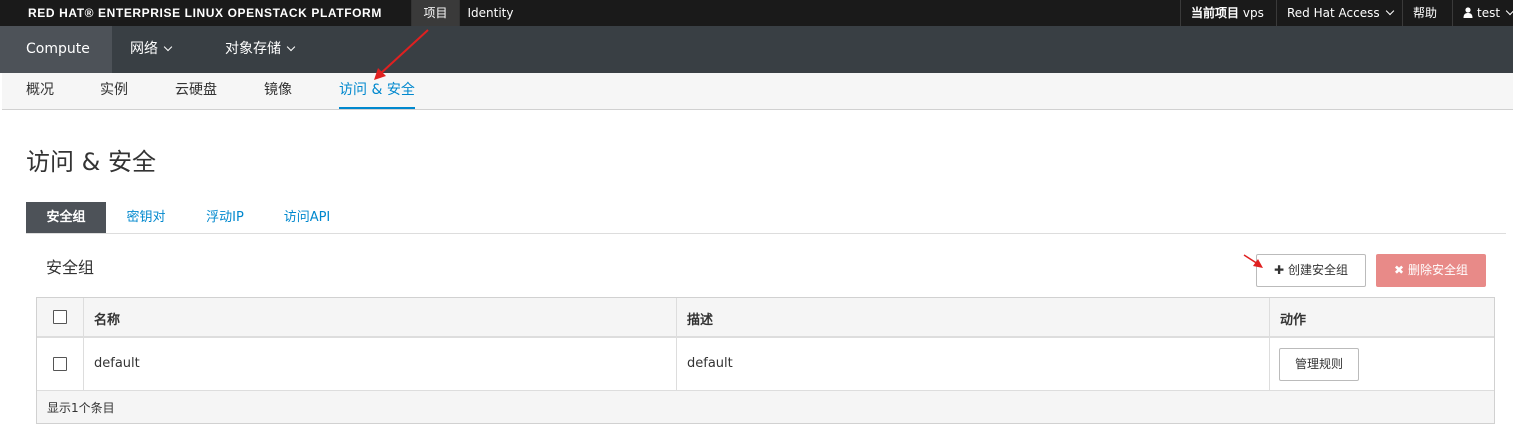  Describe the element at coordinates (56, 49) in the screenshot. I see `nav-compute: Compute` at that location.